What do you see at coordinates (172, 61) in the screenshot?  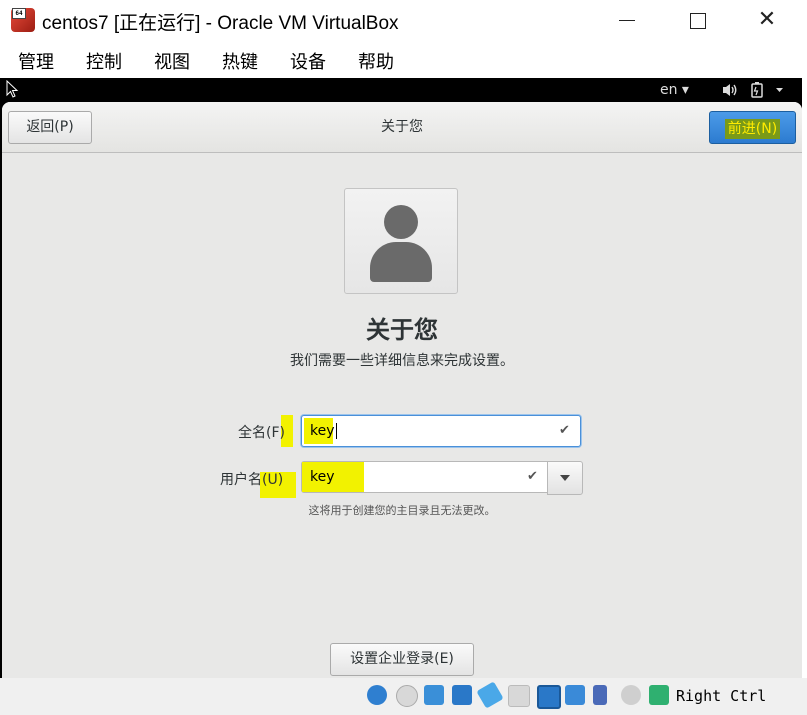 I see `menu-item-view: 视图` at bounding box center [172, 61].